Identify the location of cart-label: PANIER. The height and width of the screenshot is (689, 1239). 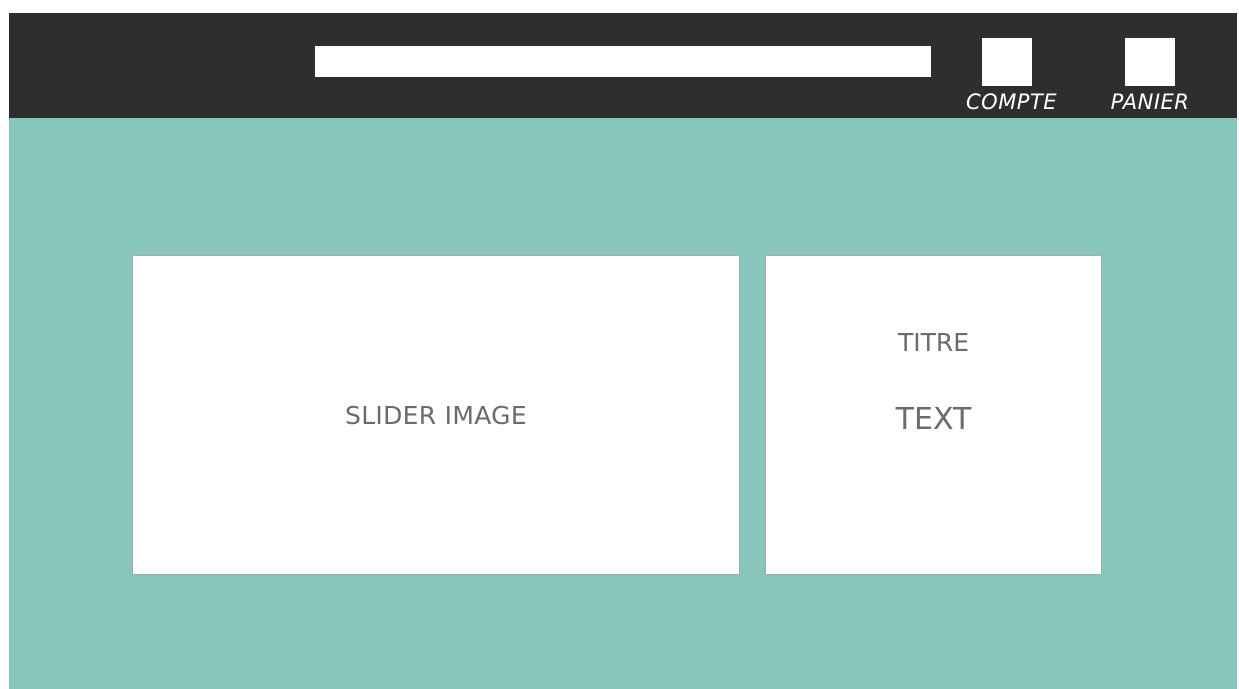
(1150, 102).